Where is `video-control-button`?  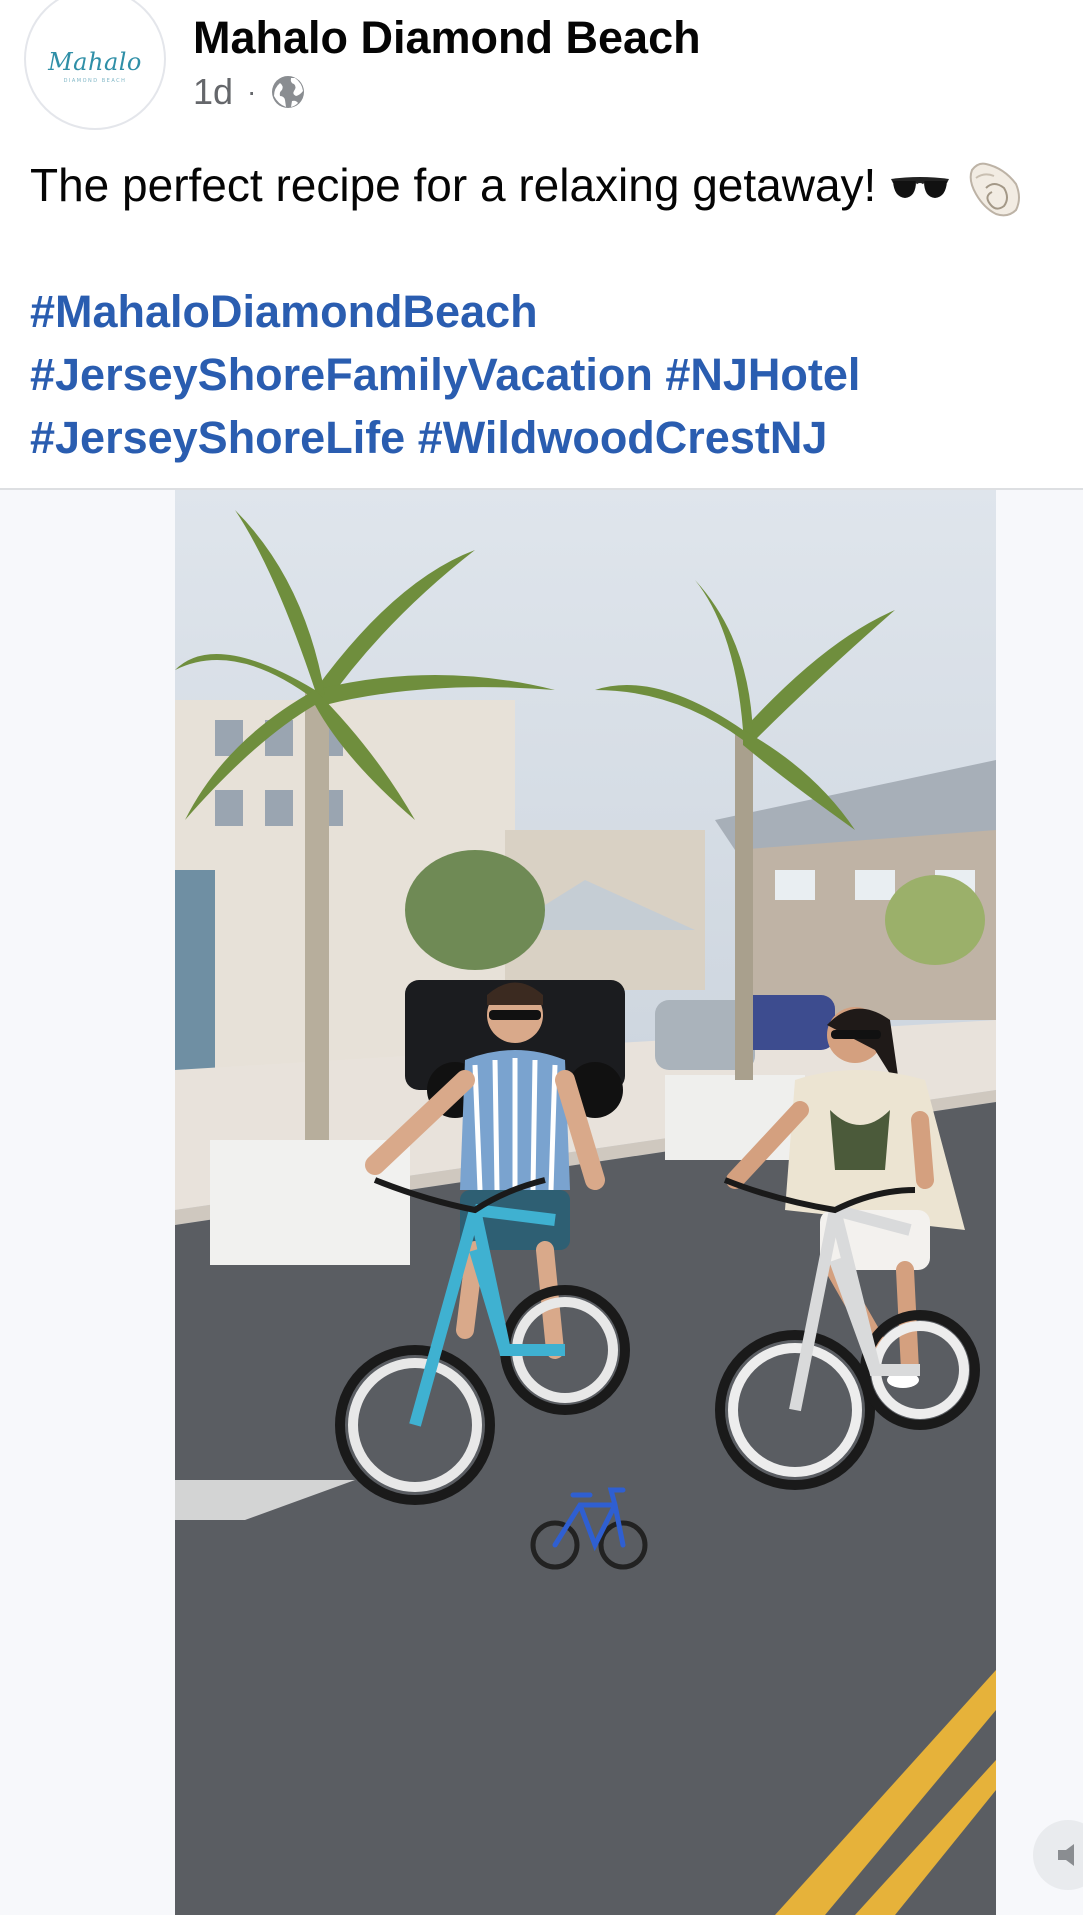 video-control-button is located at coordinates (1058, 1855).